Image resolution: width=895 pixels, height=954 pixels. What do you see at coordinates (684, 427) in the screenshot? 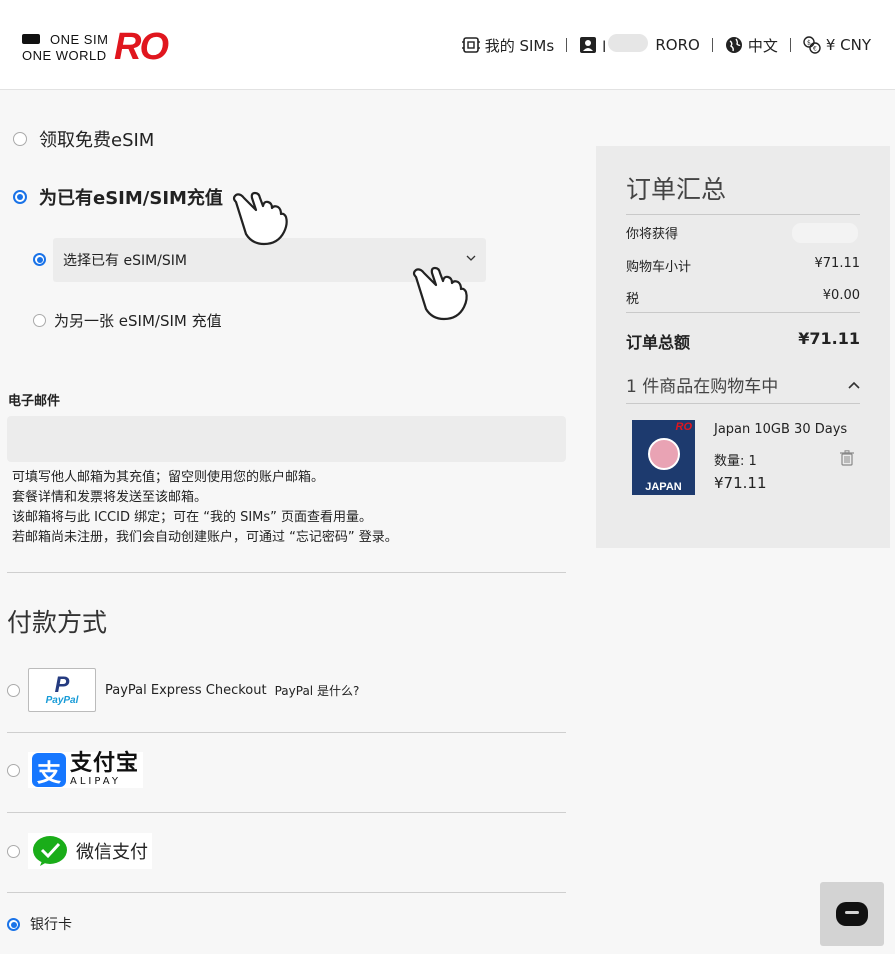
I see `product-thumbnail-brand: RO` at bounding box center [684, 427].